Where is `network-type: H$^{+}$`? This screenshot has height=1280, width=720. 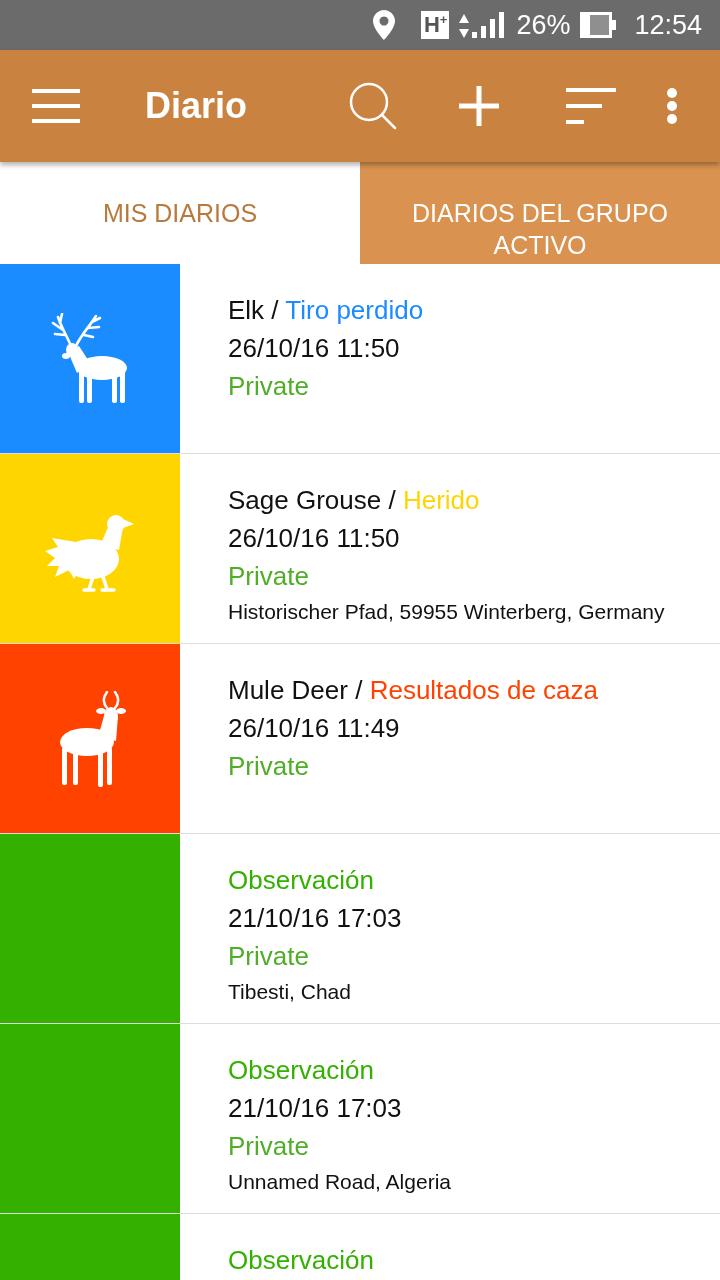
network-type: H$^{+}$ is located at coordinates (435, 25).